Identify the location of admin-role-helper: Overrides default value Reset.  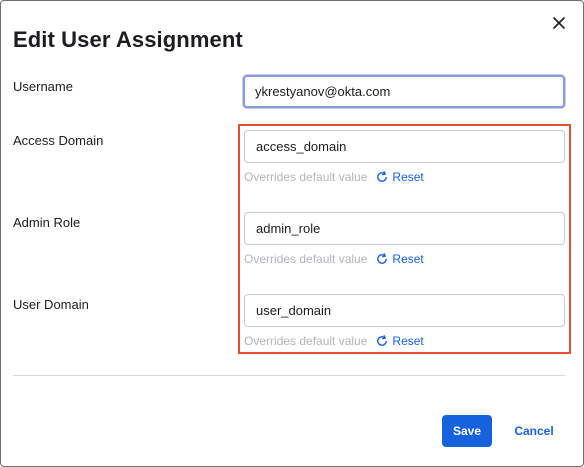
(334, 259).